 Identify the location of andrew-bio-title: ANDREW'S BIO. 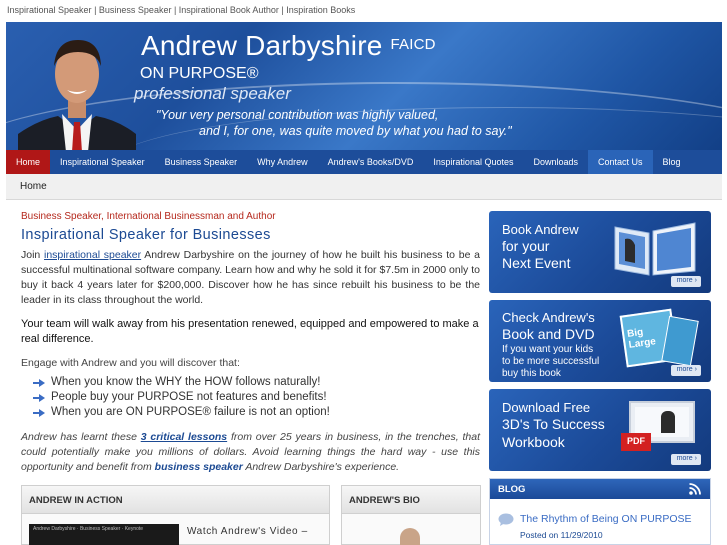
(411, 500).